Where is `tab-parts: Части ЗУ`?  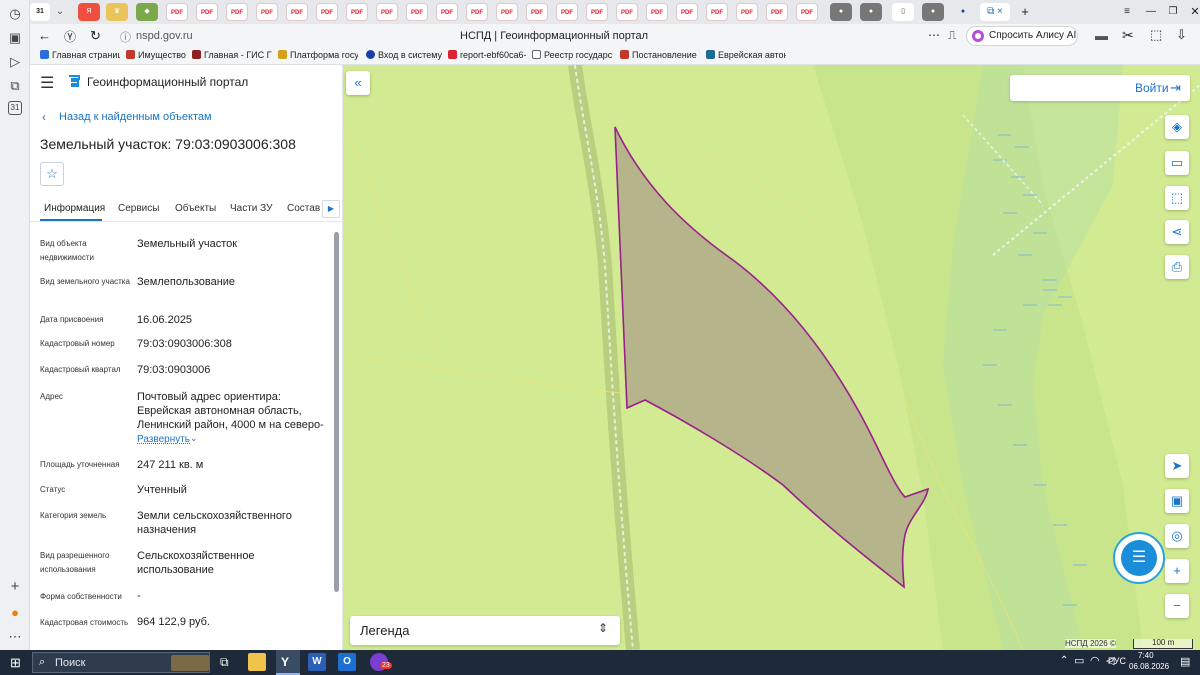 tab-parts: Части ЗУ is located at coordinates (251, 208).